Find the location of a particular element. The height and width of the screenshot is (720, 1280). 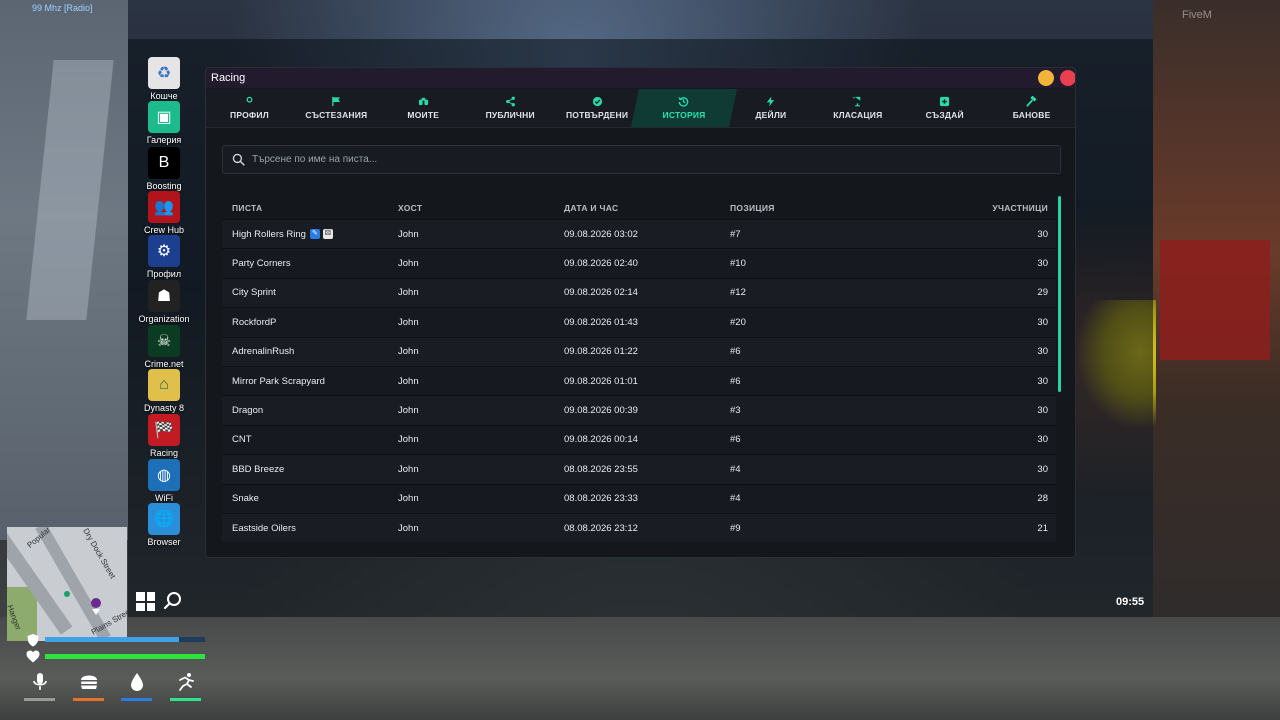

datetime-cell: 09.08.2026 00:14 is located at coordinates (637, 439).